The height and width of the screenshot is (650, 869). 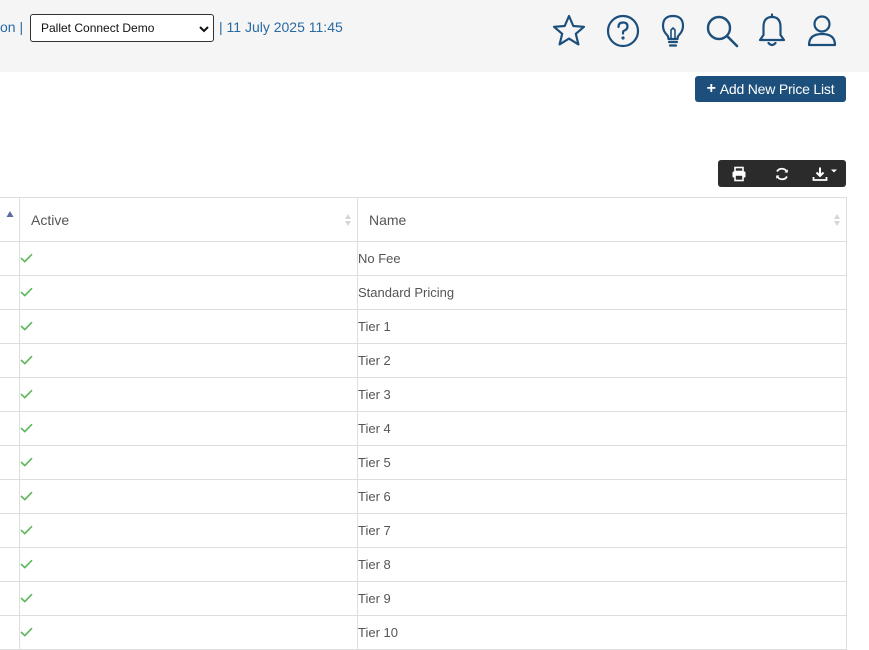 I want to click on sort-ascending-icon, so click(x=10, y=214).